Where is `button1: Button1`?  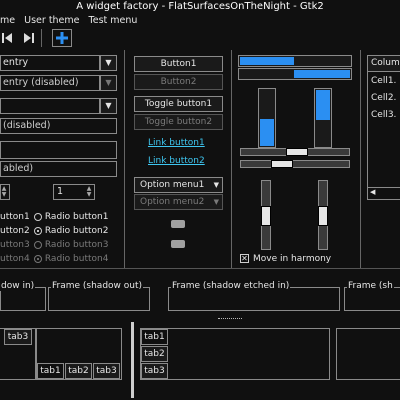
button1: Button1 is located at coordinates (178, 64).